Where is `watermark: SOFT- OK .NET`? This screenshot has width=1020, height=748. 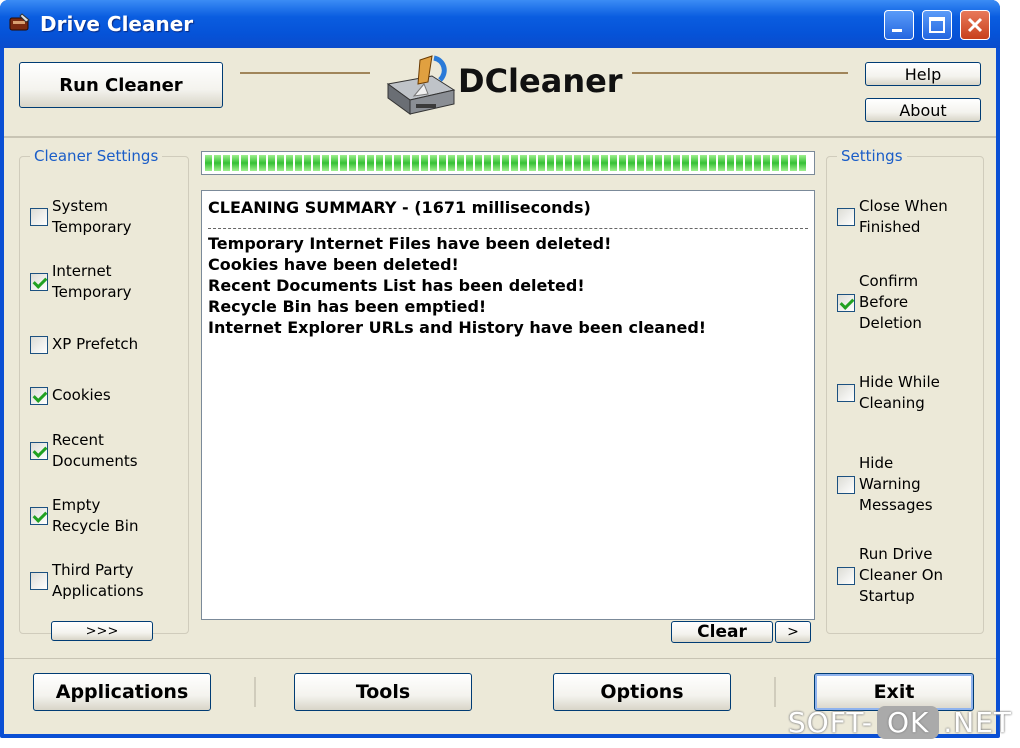
watermark: SOFT- OK .NET is located at coordinates (900, 722).